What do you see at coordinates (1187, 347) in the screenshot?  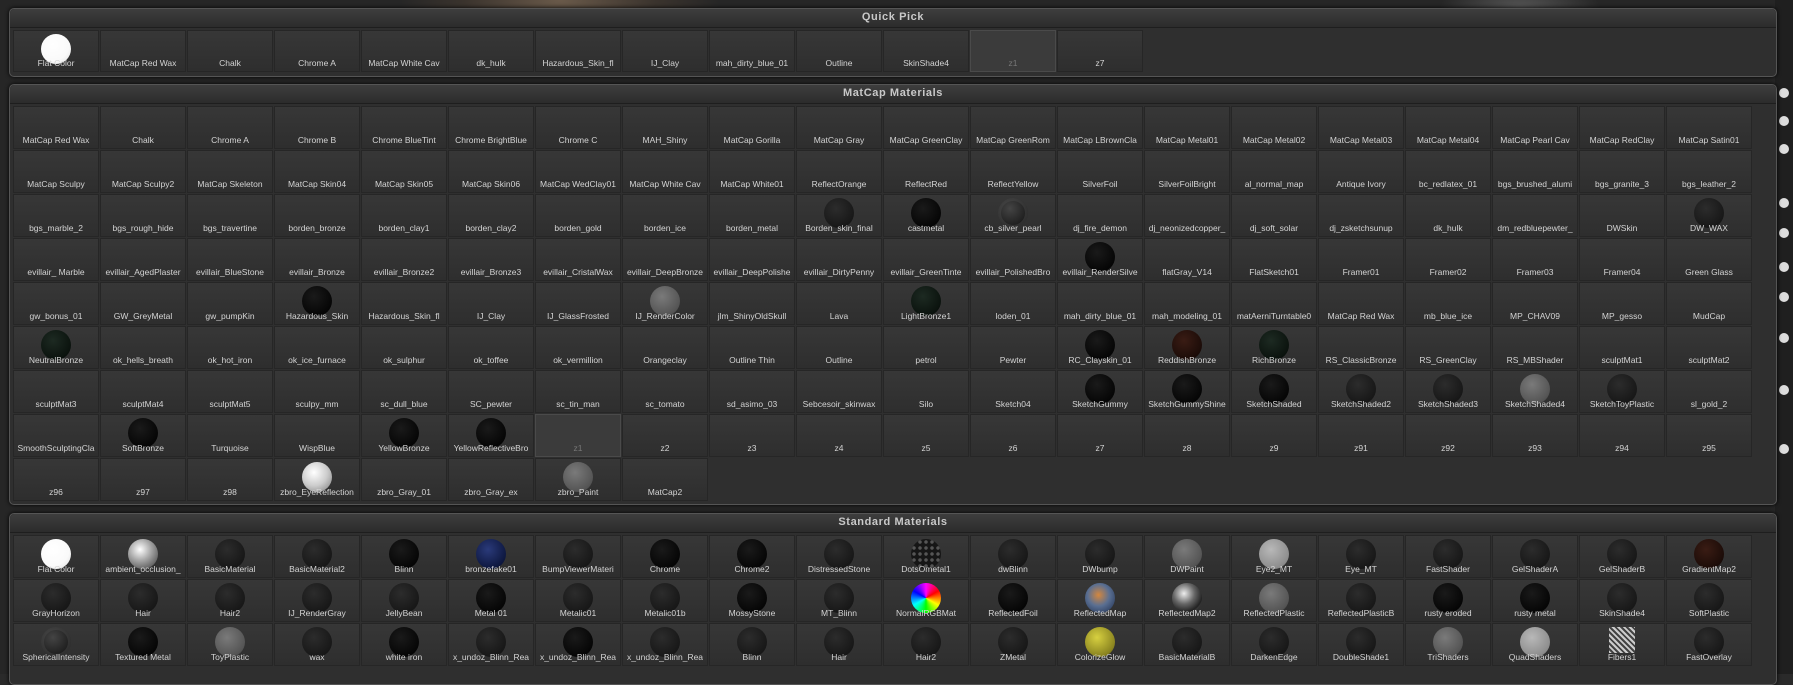 I see `material-slot: ReddishBronze` at bounding box center [1187, 347].